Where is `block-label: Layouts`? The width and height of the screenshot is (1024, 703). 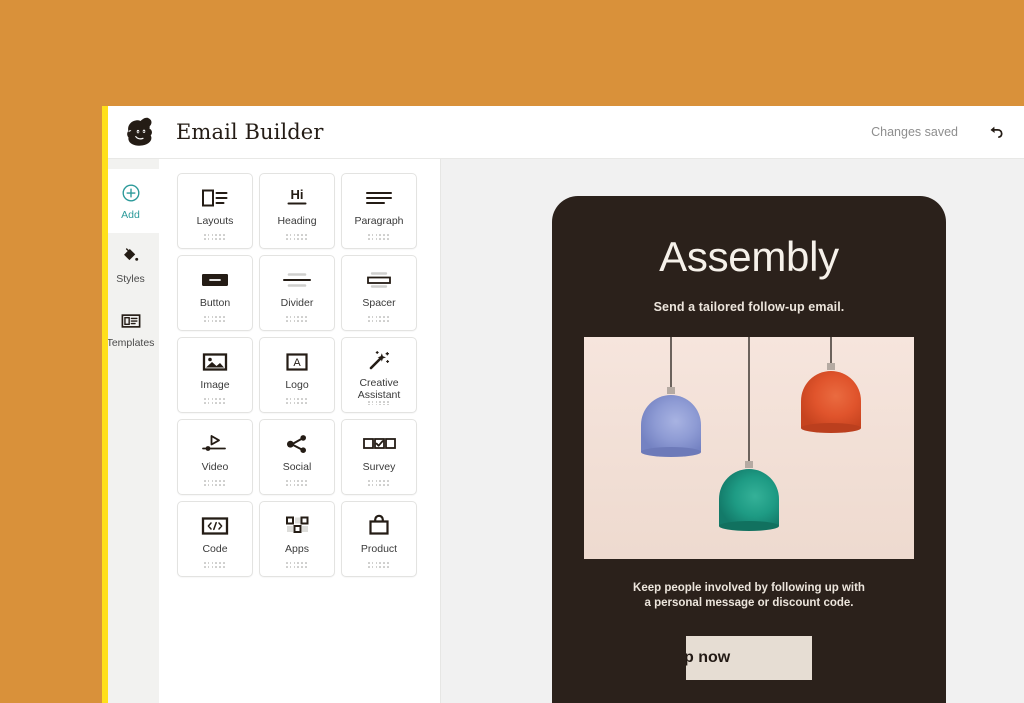 block-label: Layouts is located at coordinates (215, 221).